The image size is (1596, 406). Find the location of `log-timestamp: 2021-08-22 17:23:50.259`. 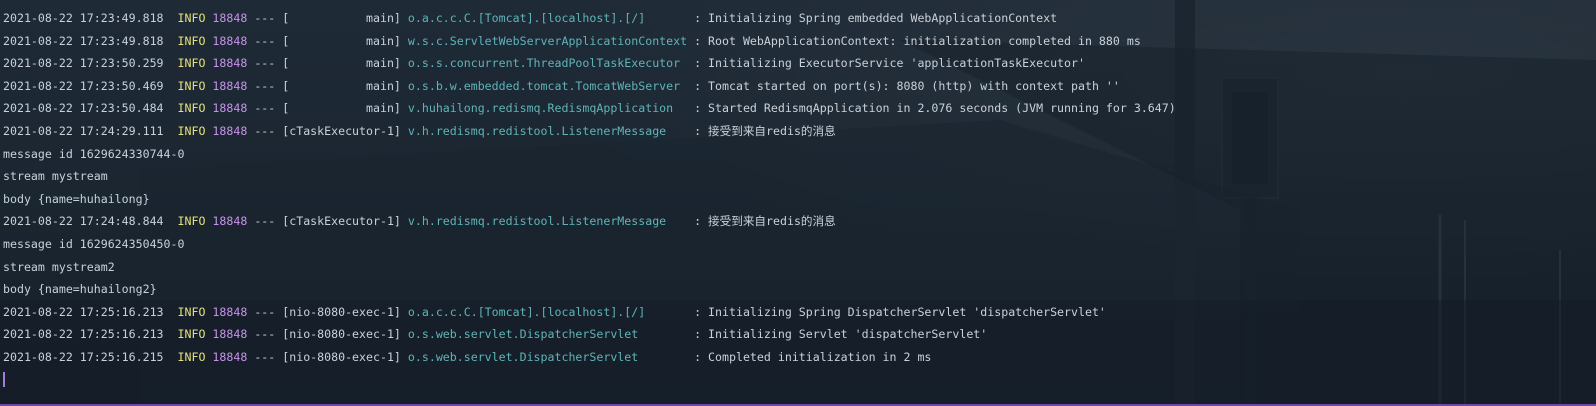

log-timestamp: 2021-08-22 17:23:50.259 is located at coordinates (83, 63).